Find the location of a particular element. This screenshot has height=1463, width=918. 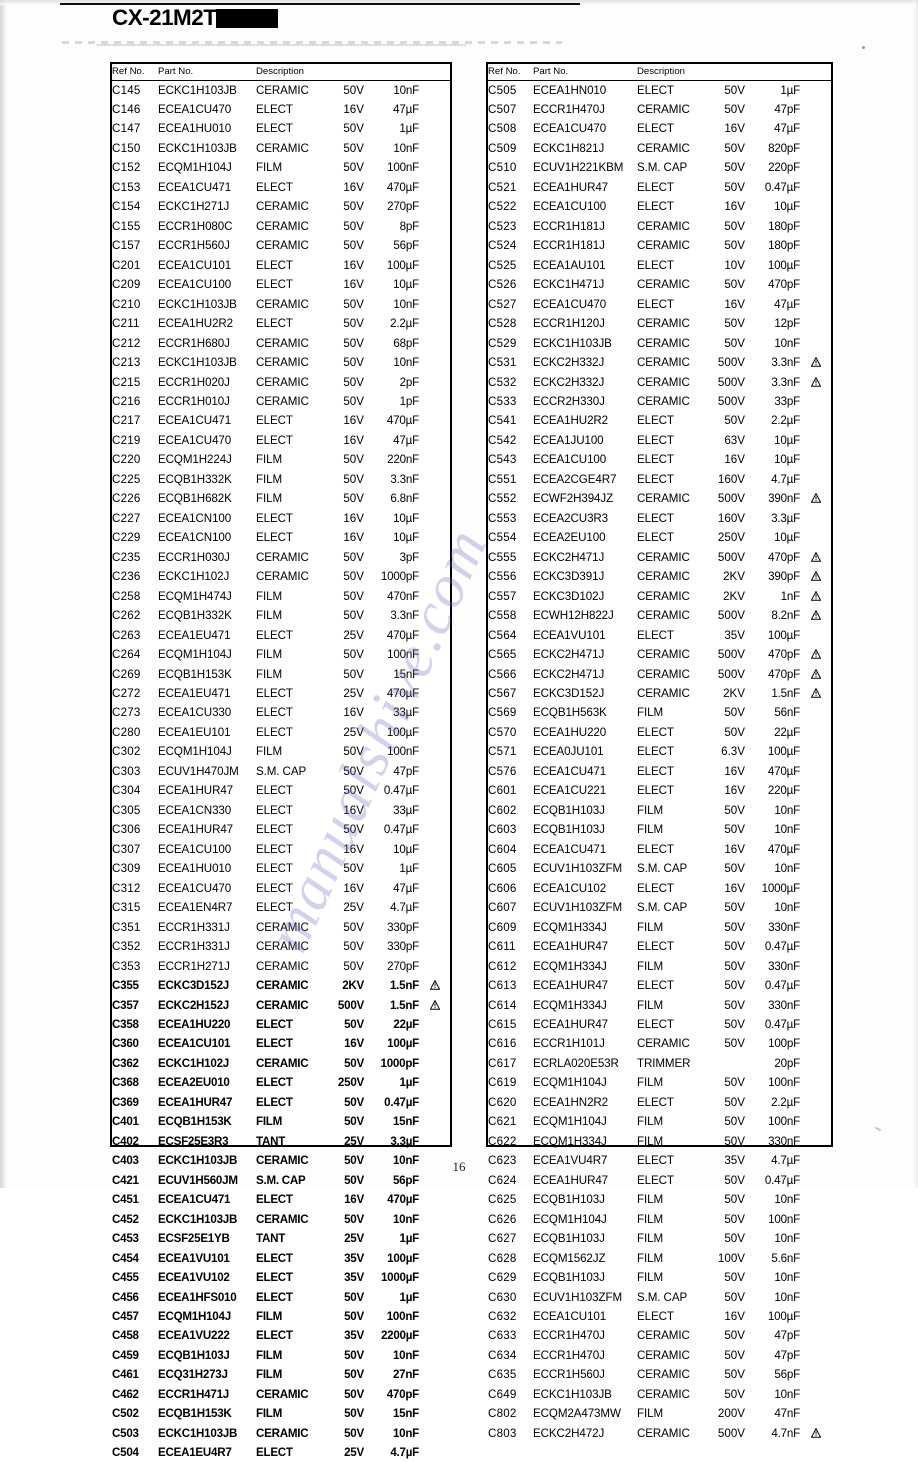

cell-type: TANT is located at coordinates (271, 1239).